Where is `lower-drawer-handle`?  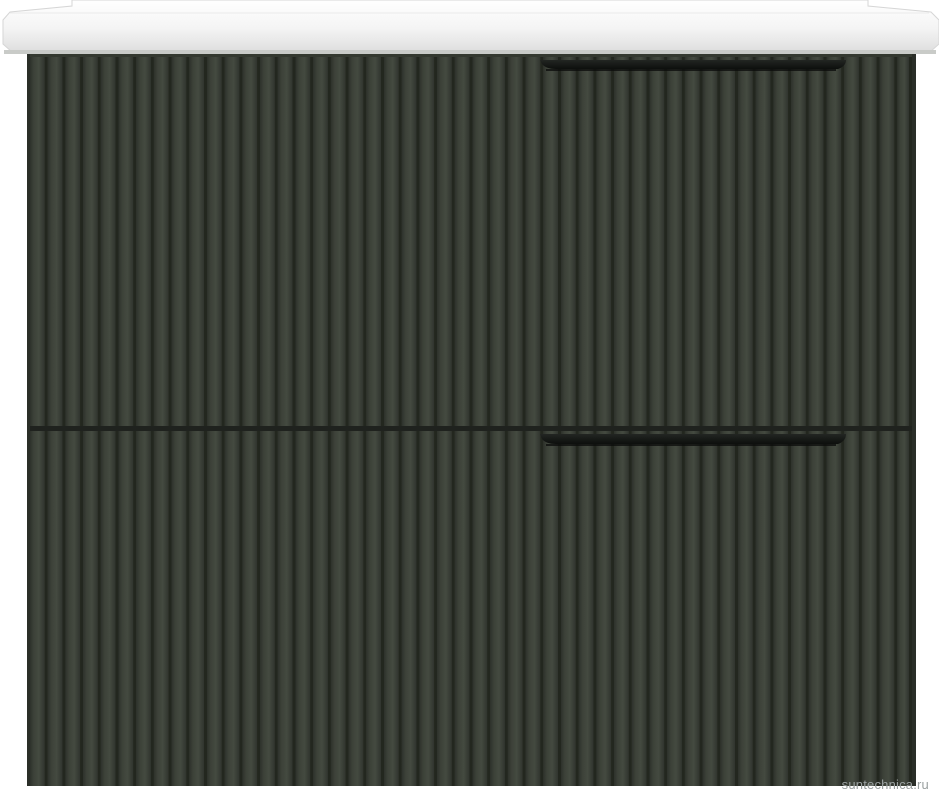 lower-drawer-handle is located at coordinates (693, 440).